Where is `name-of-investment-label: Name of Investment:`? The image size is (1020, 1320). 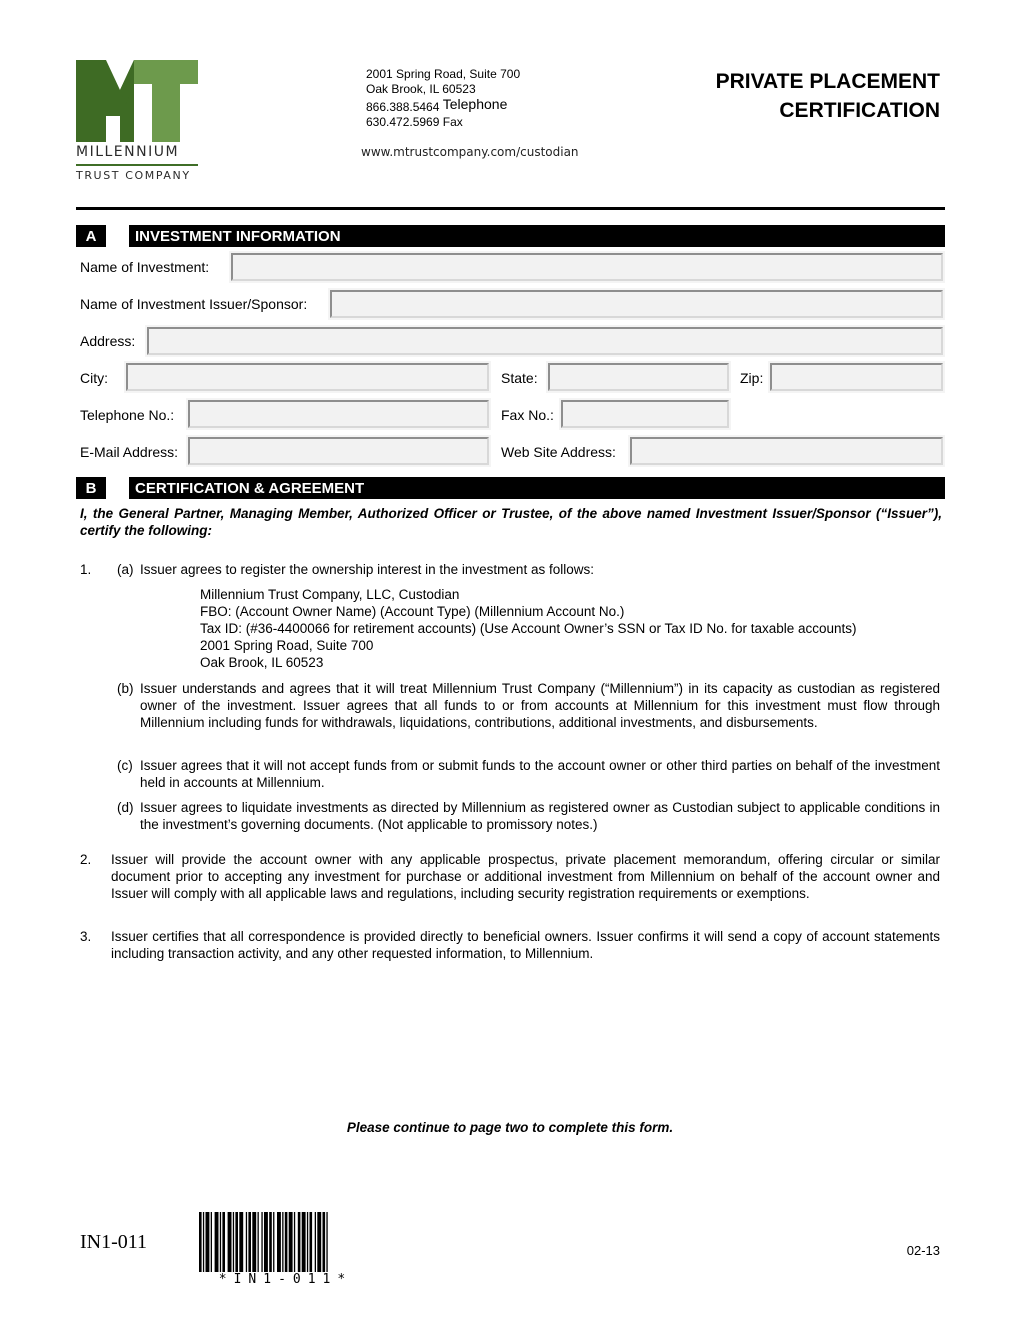 name-of-investment-label: Name of Investment: is located at coordinates (145, 267).